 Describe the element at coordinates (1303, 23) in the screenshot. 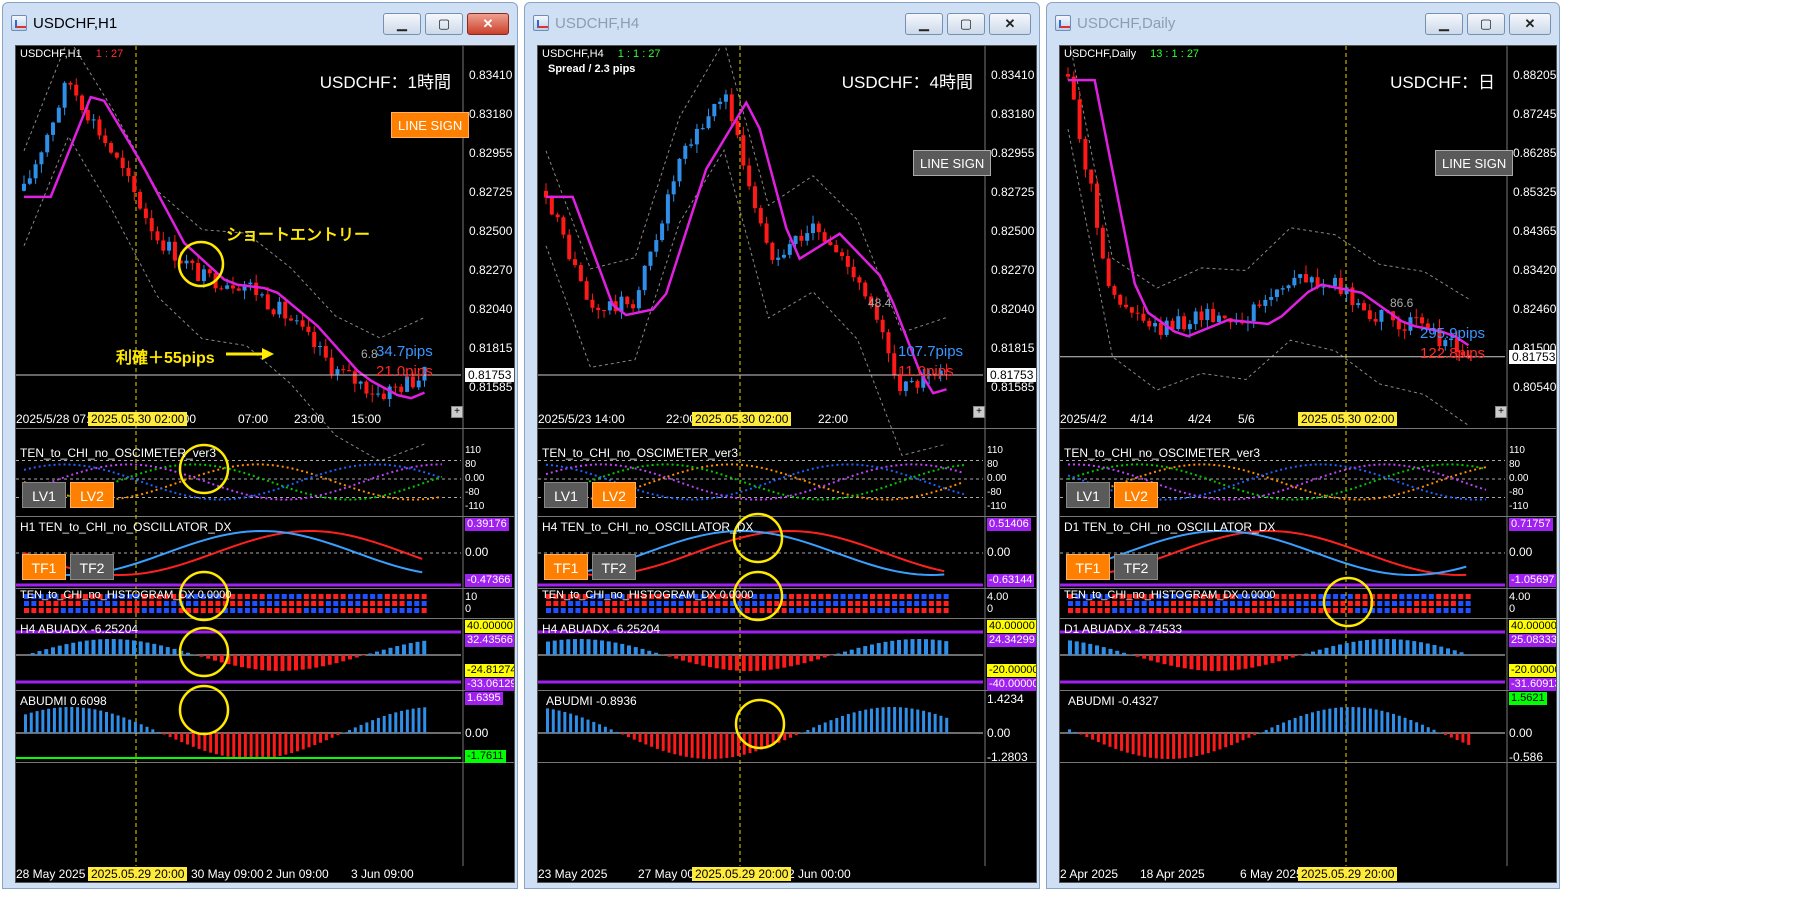

I see `title-bar: USDCHF,Daily ▁ ▢ ✕` at that location.